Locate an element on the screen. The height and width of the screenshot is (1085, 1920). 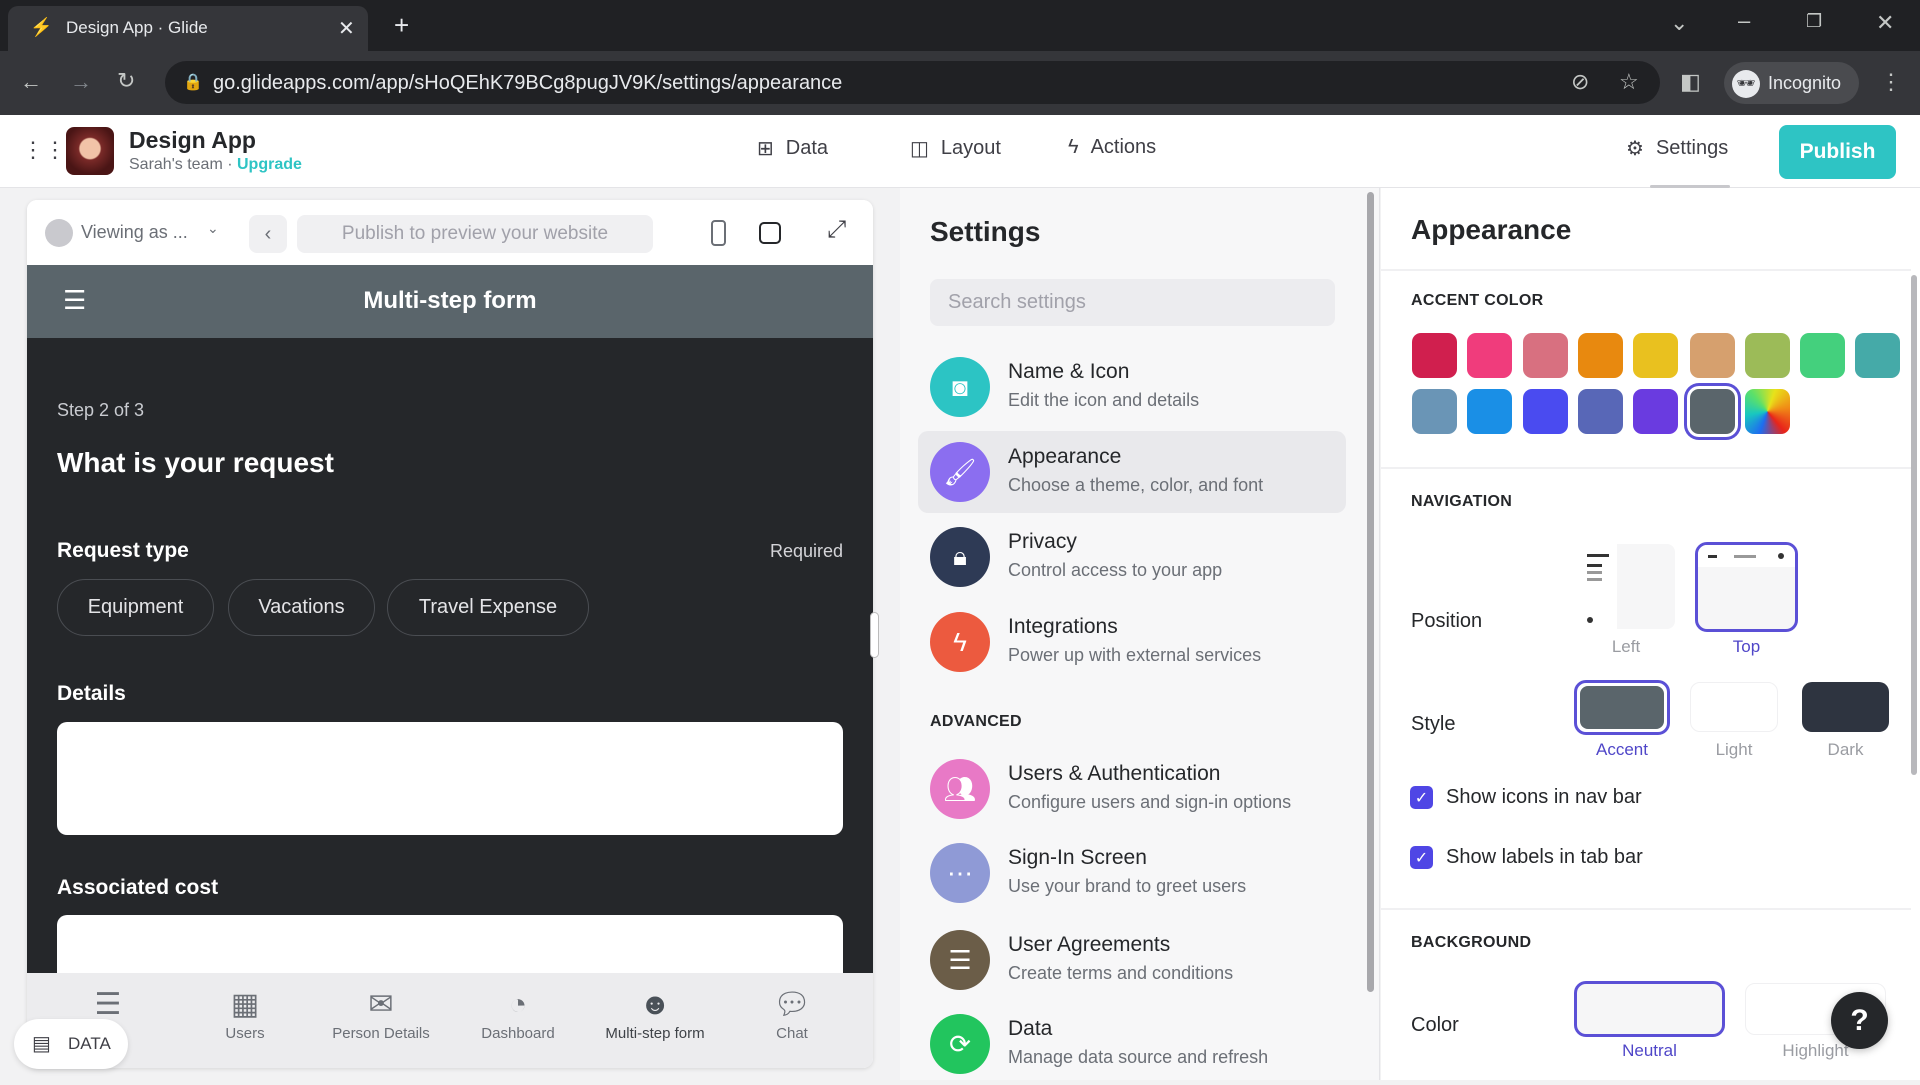
new-tab-icon: + is located at coordinates (401, 25).